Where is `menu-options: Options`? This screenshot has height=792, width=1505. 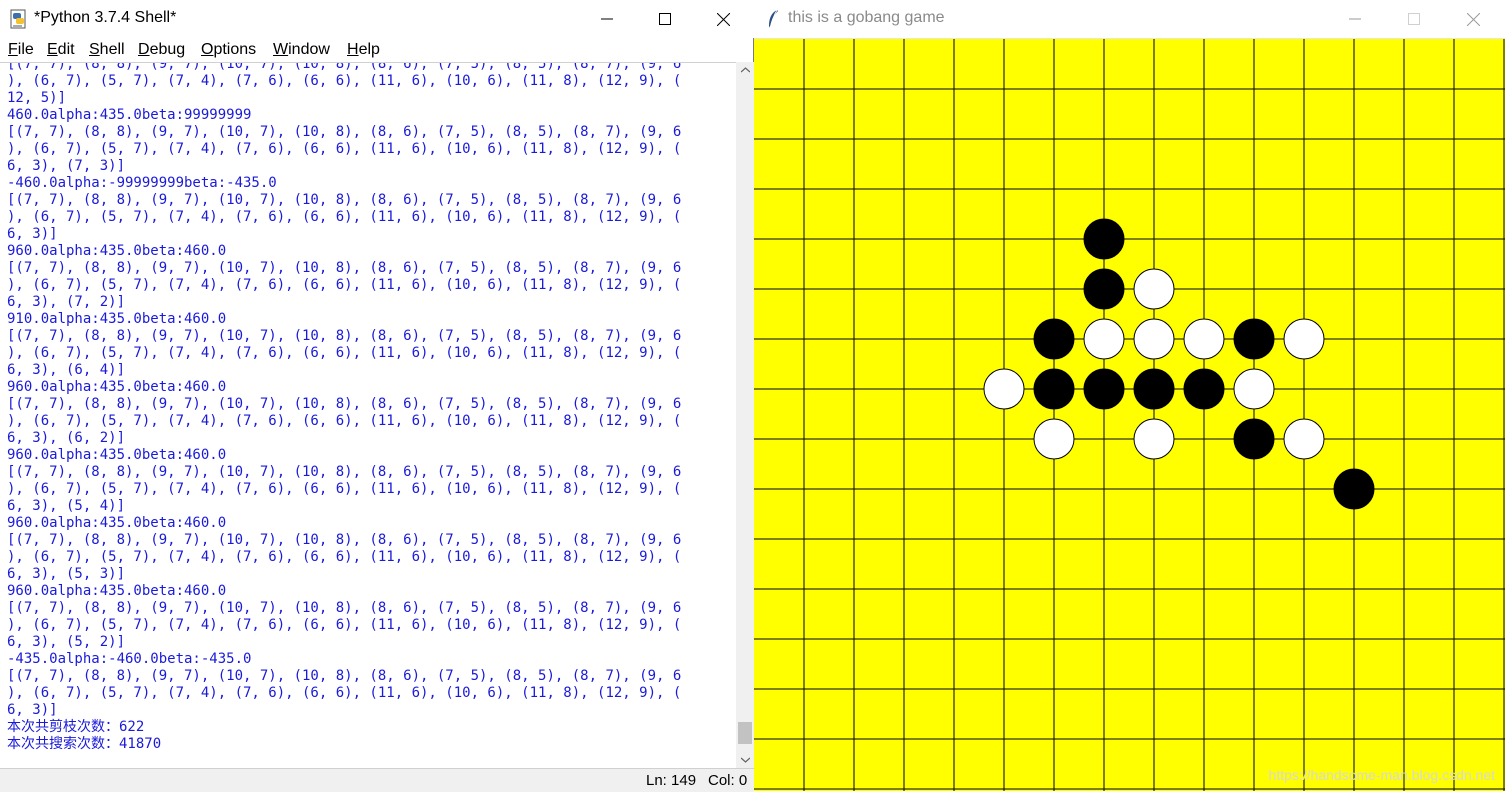
menu-options: Options is located at coordinates (228, 50).